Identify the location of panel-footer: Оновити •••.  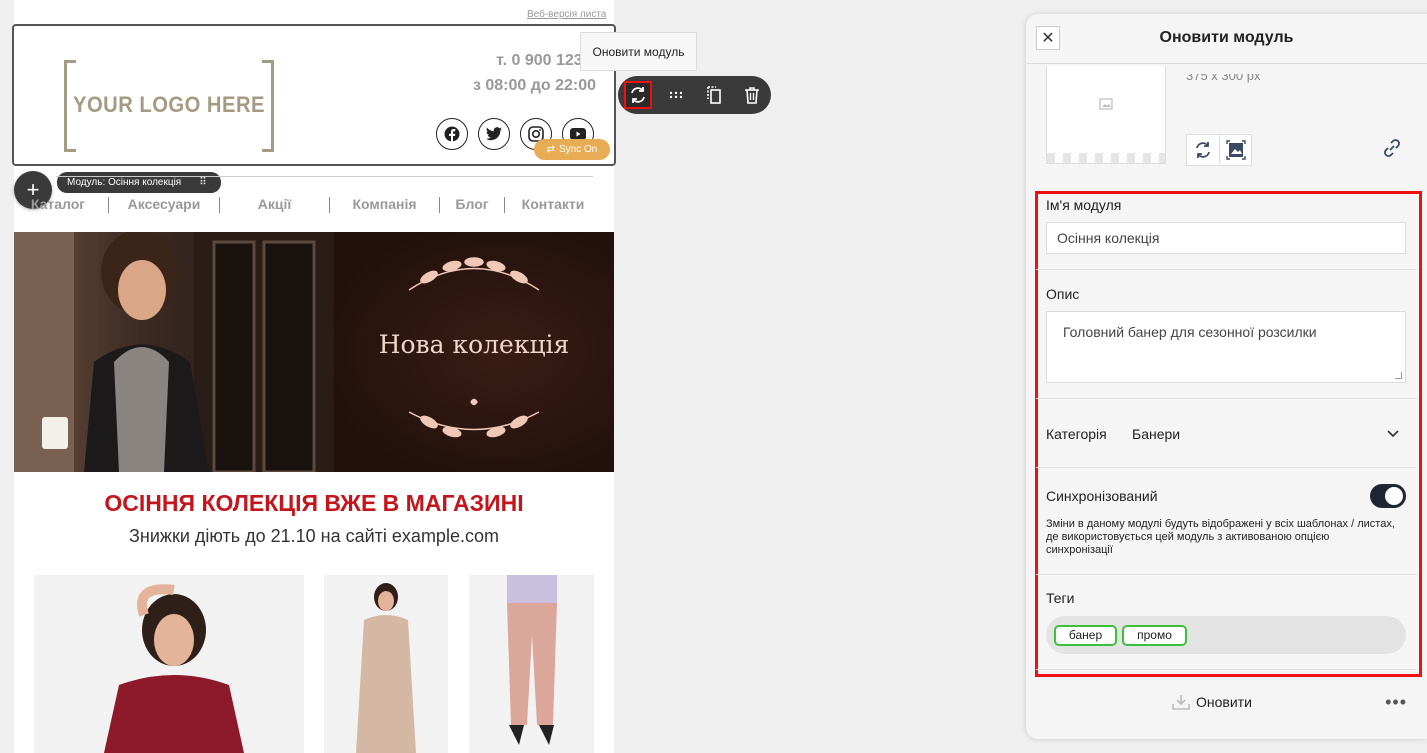
(1226, 704).